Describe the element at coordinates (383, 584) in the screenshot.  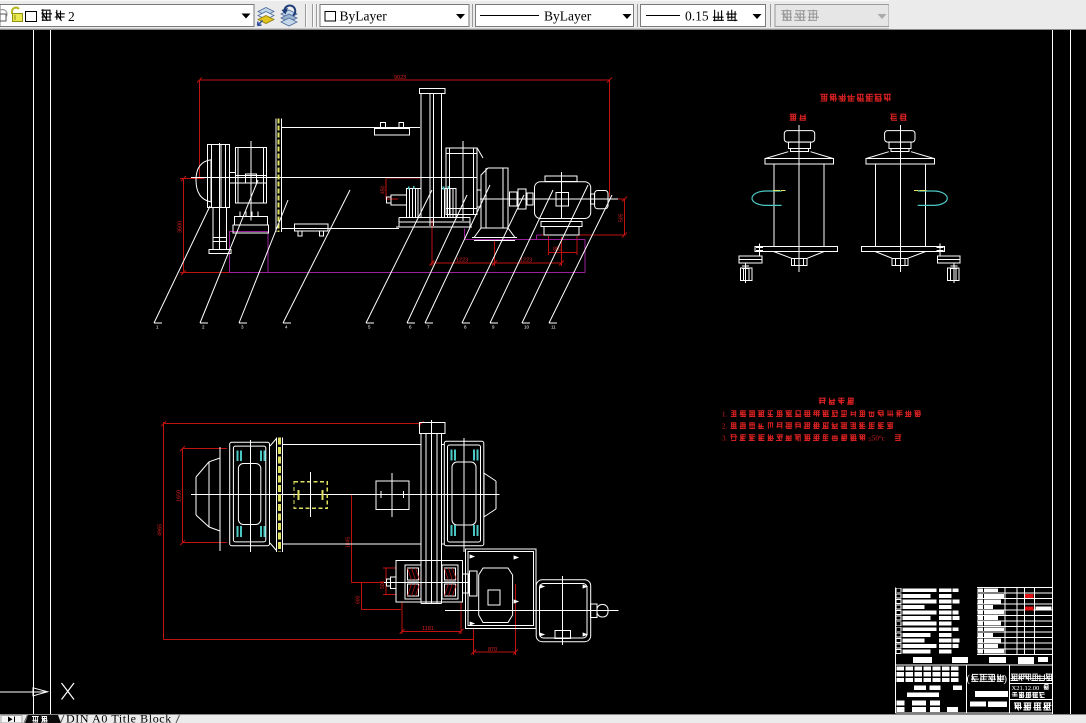
I see `svg-text: 500` at that location.